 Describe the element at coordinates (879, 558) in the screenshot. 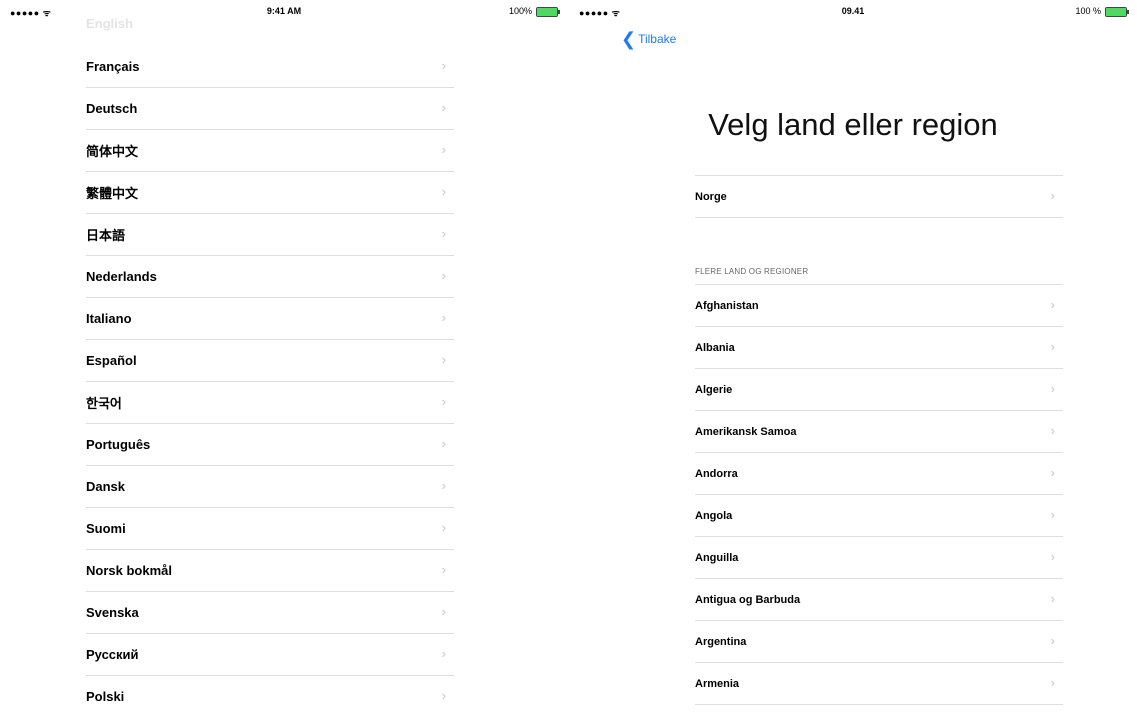

I see `country-item: Anguilla ›` at that location.